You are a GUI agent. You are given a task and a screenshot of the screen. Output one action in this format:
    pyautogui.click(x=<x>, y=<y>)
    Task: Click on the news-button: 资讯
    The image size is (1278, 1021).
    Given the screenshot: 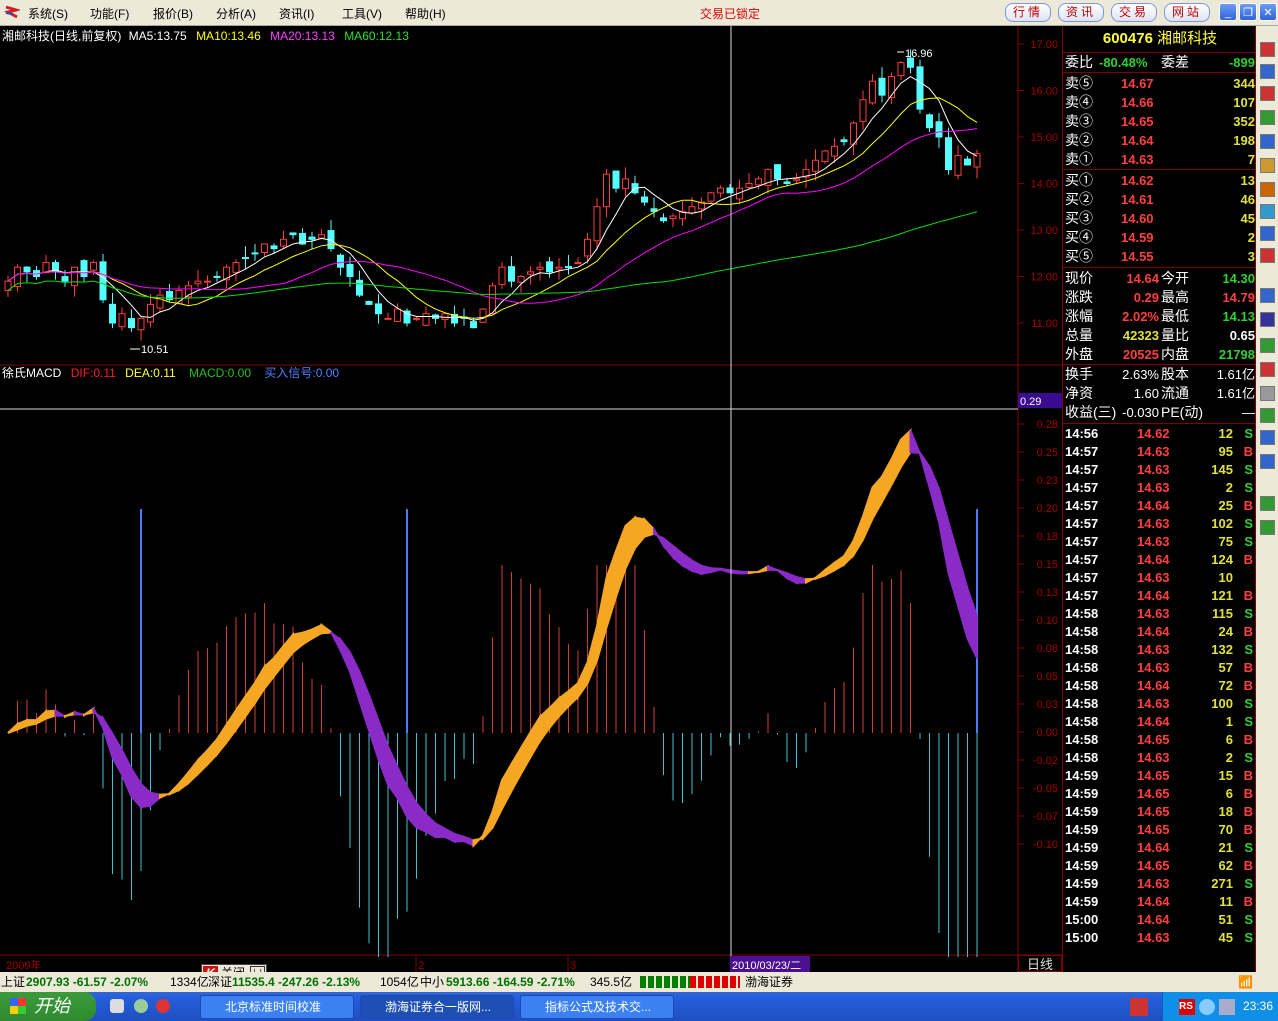 What is the action you would take?
    pyautogui.click(x=1081, y=12)
    